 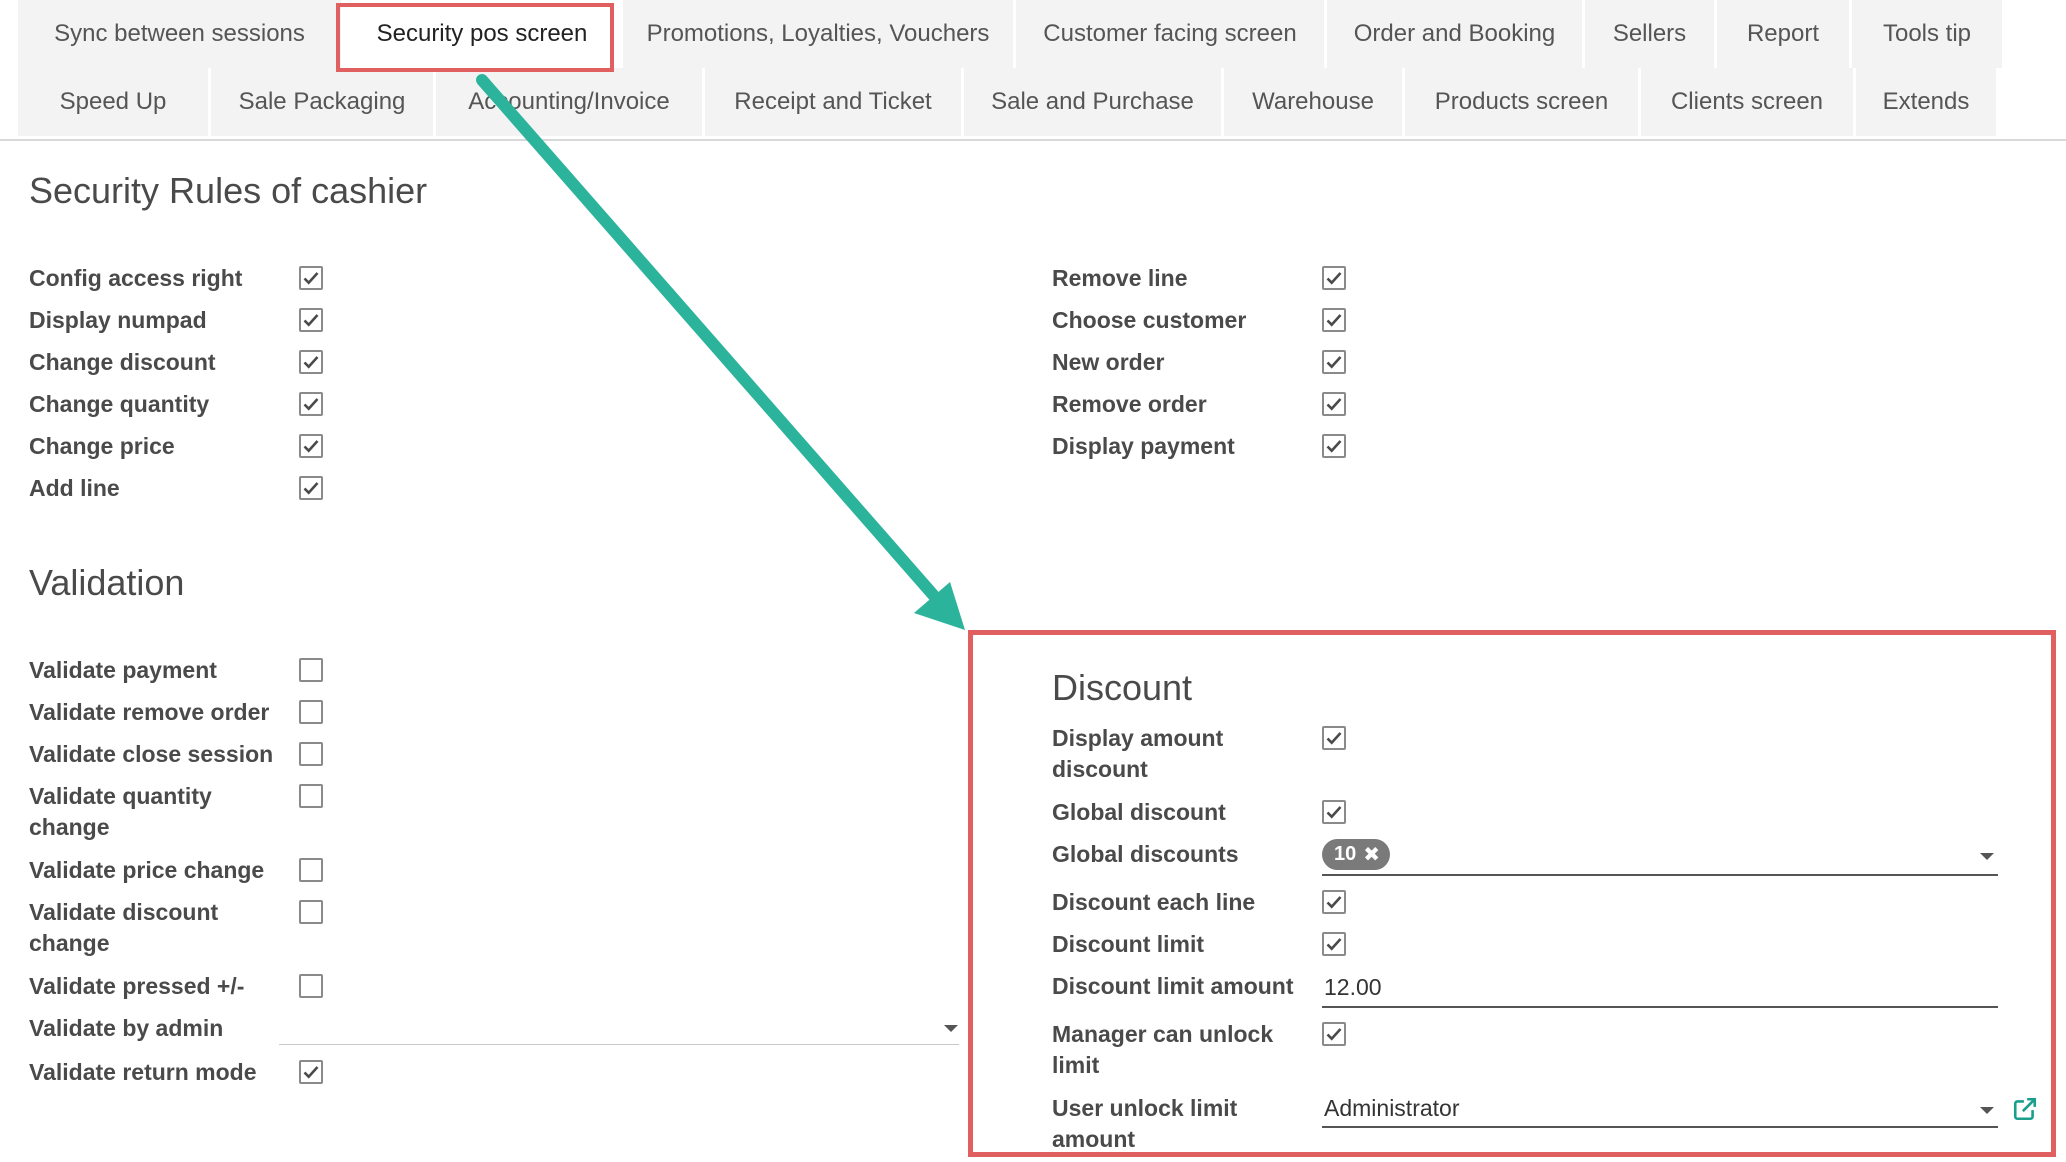 I want to click on tab-promotions-loyalties-vouchers: Promotions, Loyalties, Vouchers, so click(x=818, y=34).